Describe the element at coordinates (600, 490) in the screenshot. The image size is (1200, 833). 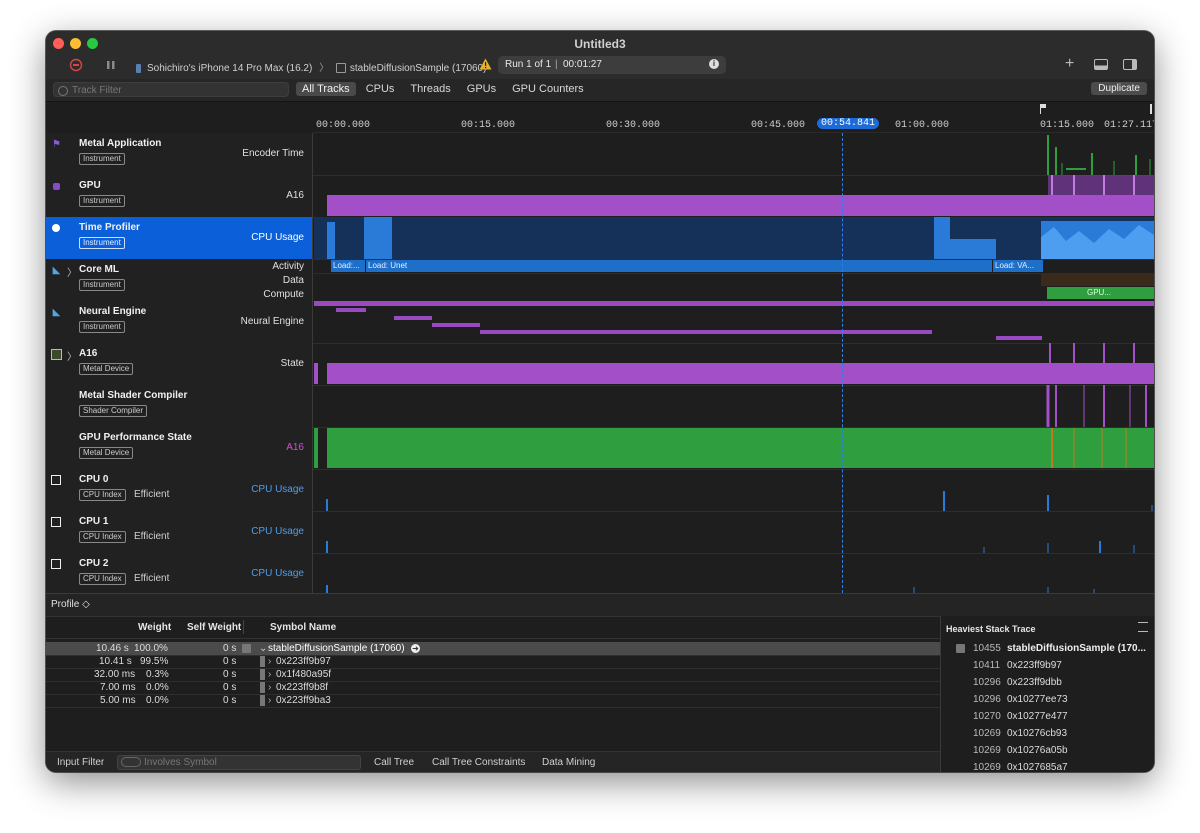
I see `track-cpu-0: CPU 0 CPU Index Efficient CPU Usage` at that location.